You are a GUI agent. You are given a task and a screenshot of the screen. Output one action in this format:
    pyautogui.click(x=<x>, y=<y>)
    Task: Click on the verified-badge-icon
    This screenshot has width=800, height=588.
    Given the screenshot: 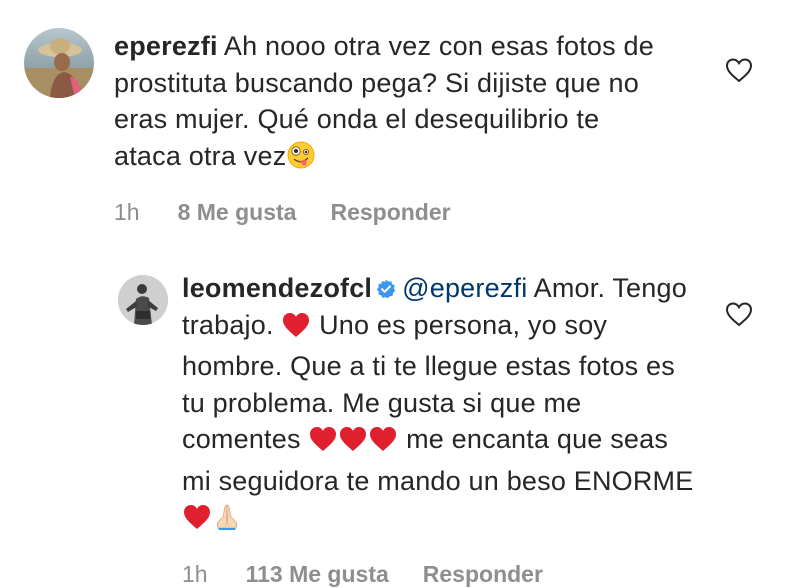 What is the action you would take?
    pyautogui.click(x=386, y=285)
    